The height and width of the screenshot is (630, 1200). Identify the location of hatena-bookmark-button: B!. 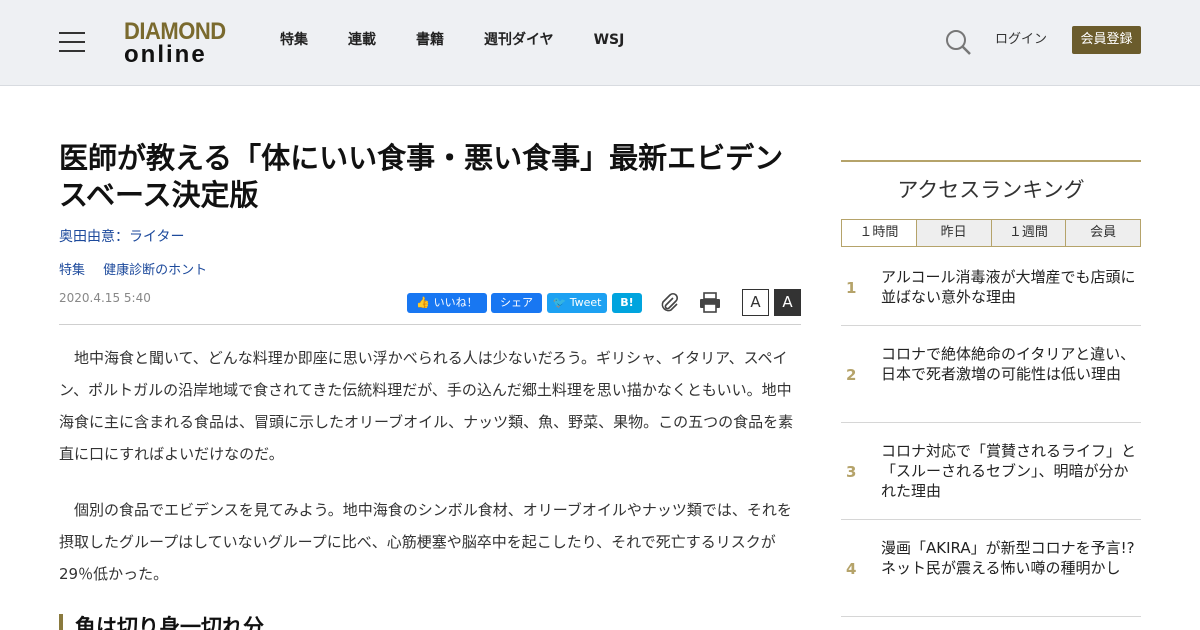
(627, 303).